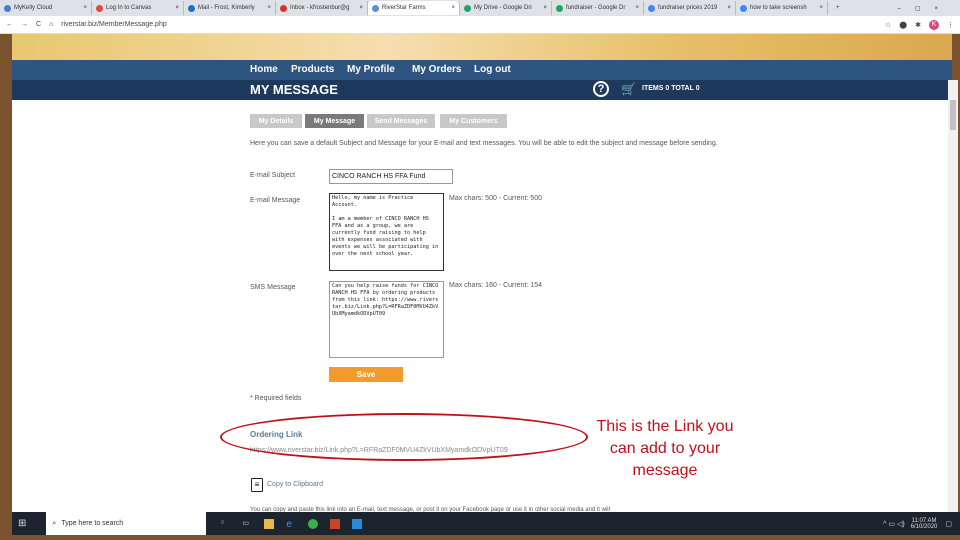 The height and width of the screenshot is (540, 960). I want to click on browser-tab: fundraiser - Google Dr ×, so click(598, 8).